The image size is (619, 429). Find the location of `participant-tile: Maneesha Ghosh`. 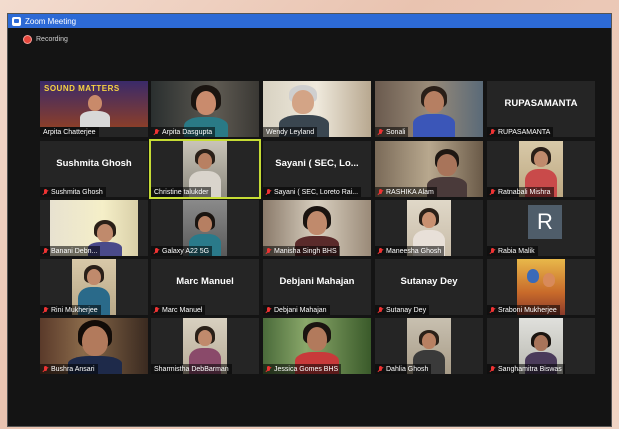

participant-tile: Maneesha Ghosh is located at coordinates (429, 228).